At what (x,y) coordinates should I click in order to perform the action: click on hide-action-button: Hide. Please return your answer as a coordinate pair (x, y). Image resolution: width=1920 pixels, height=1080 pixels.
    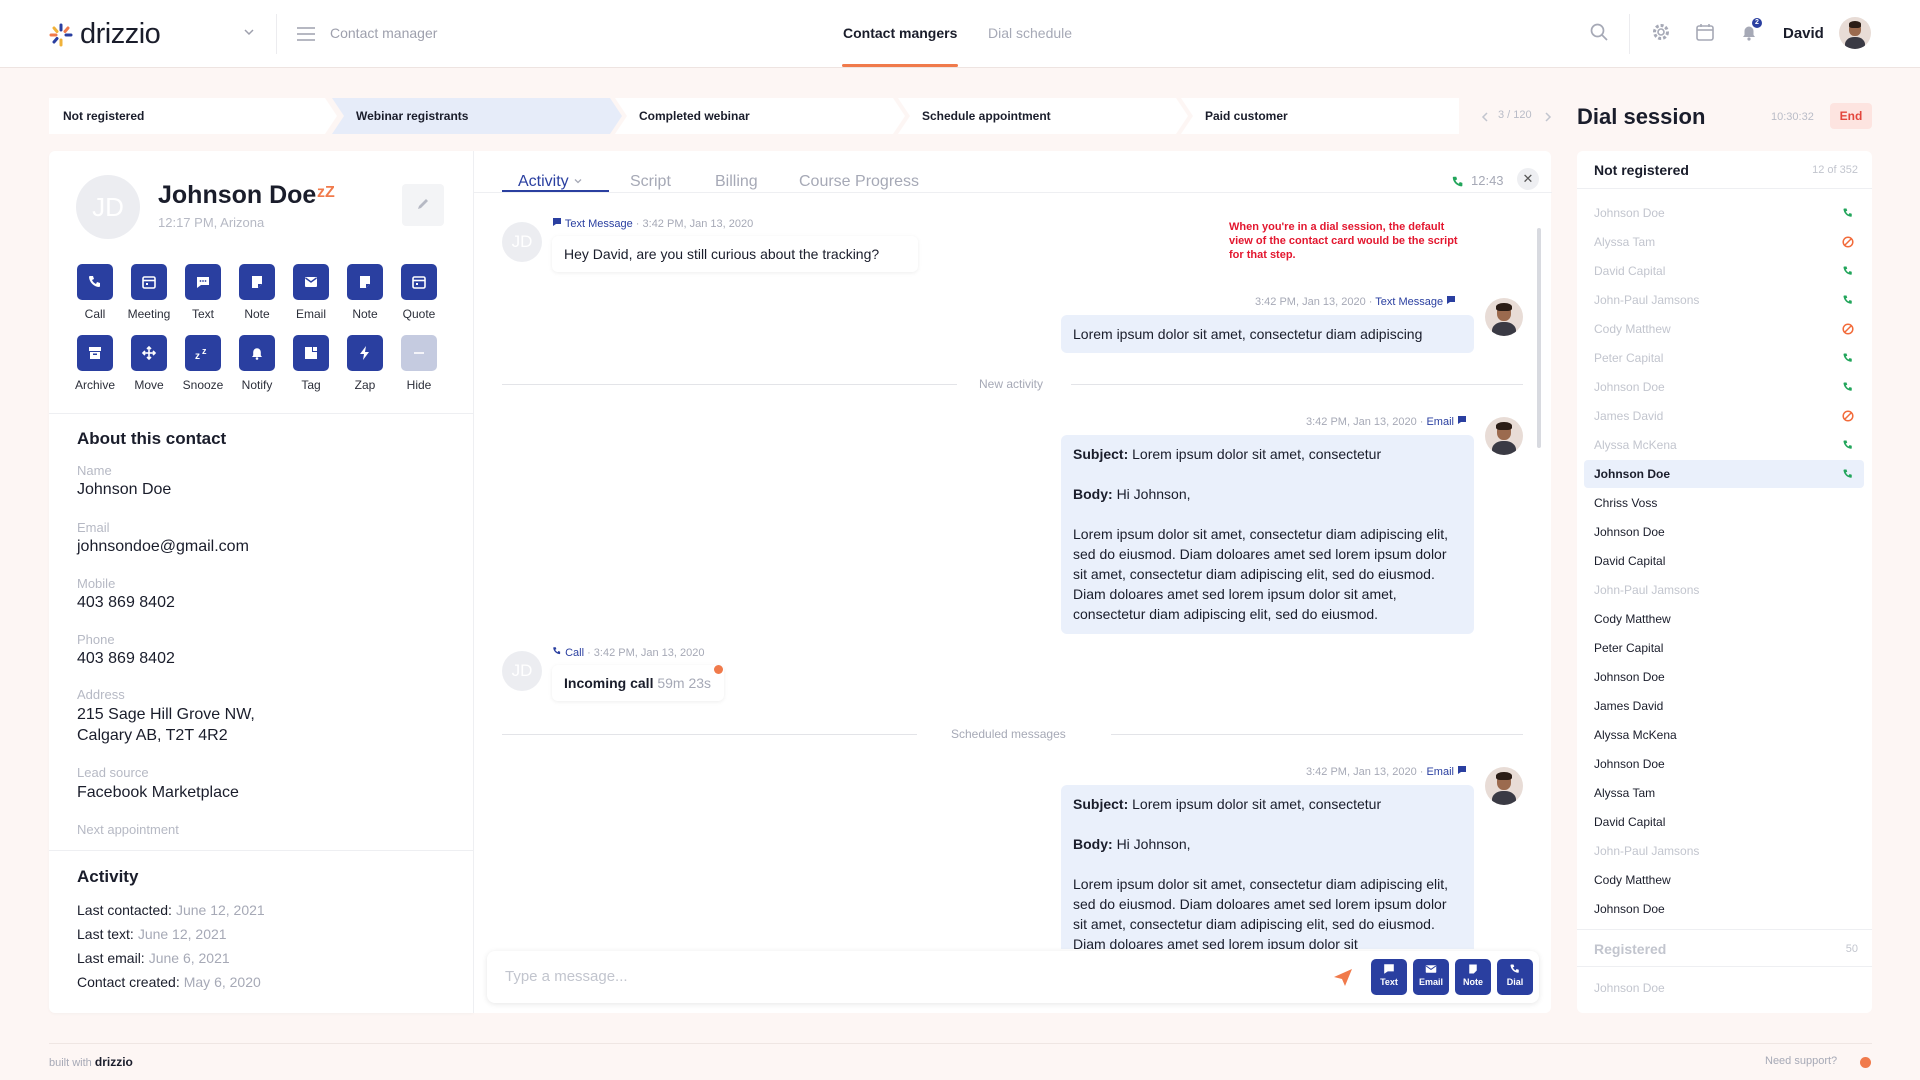
    Looking at the image, I should click on (419, 363).